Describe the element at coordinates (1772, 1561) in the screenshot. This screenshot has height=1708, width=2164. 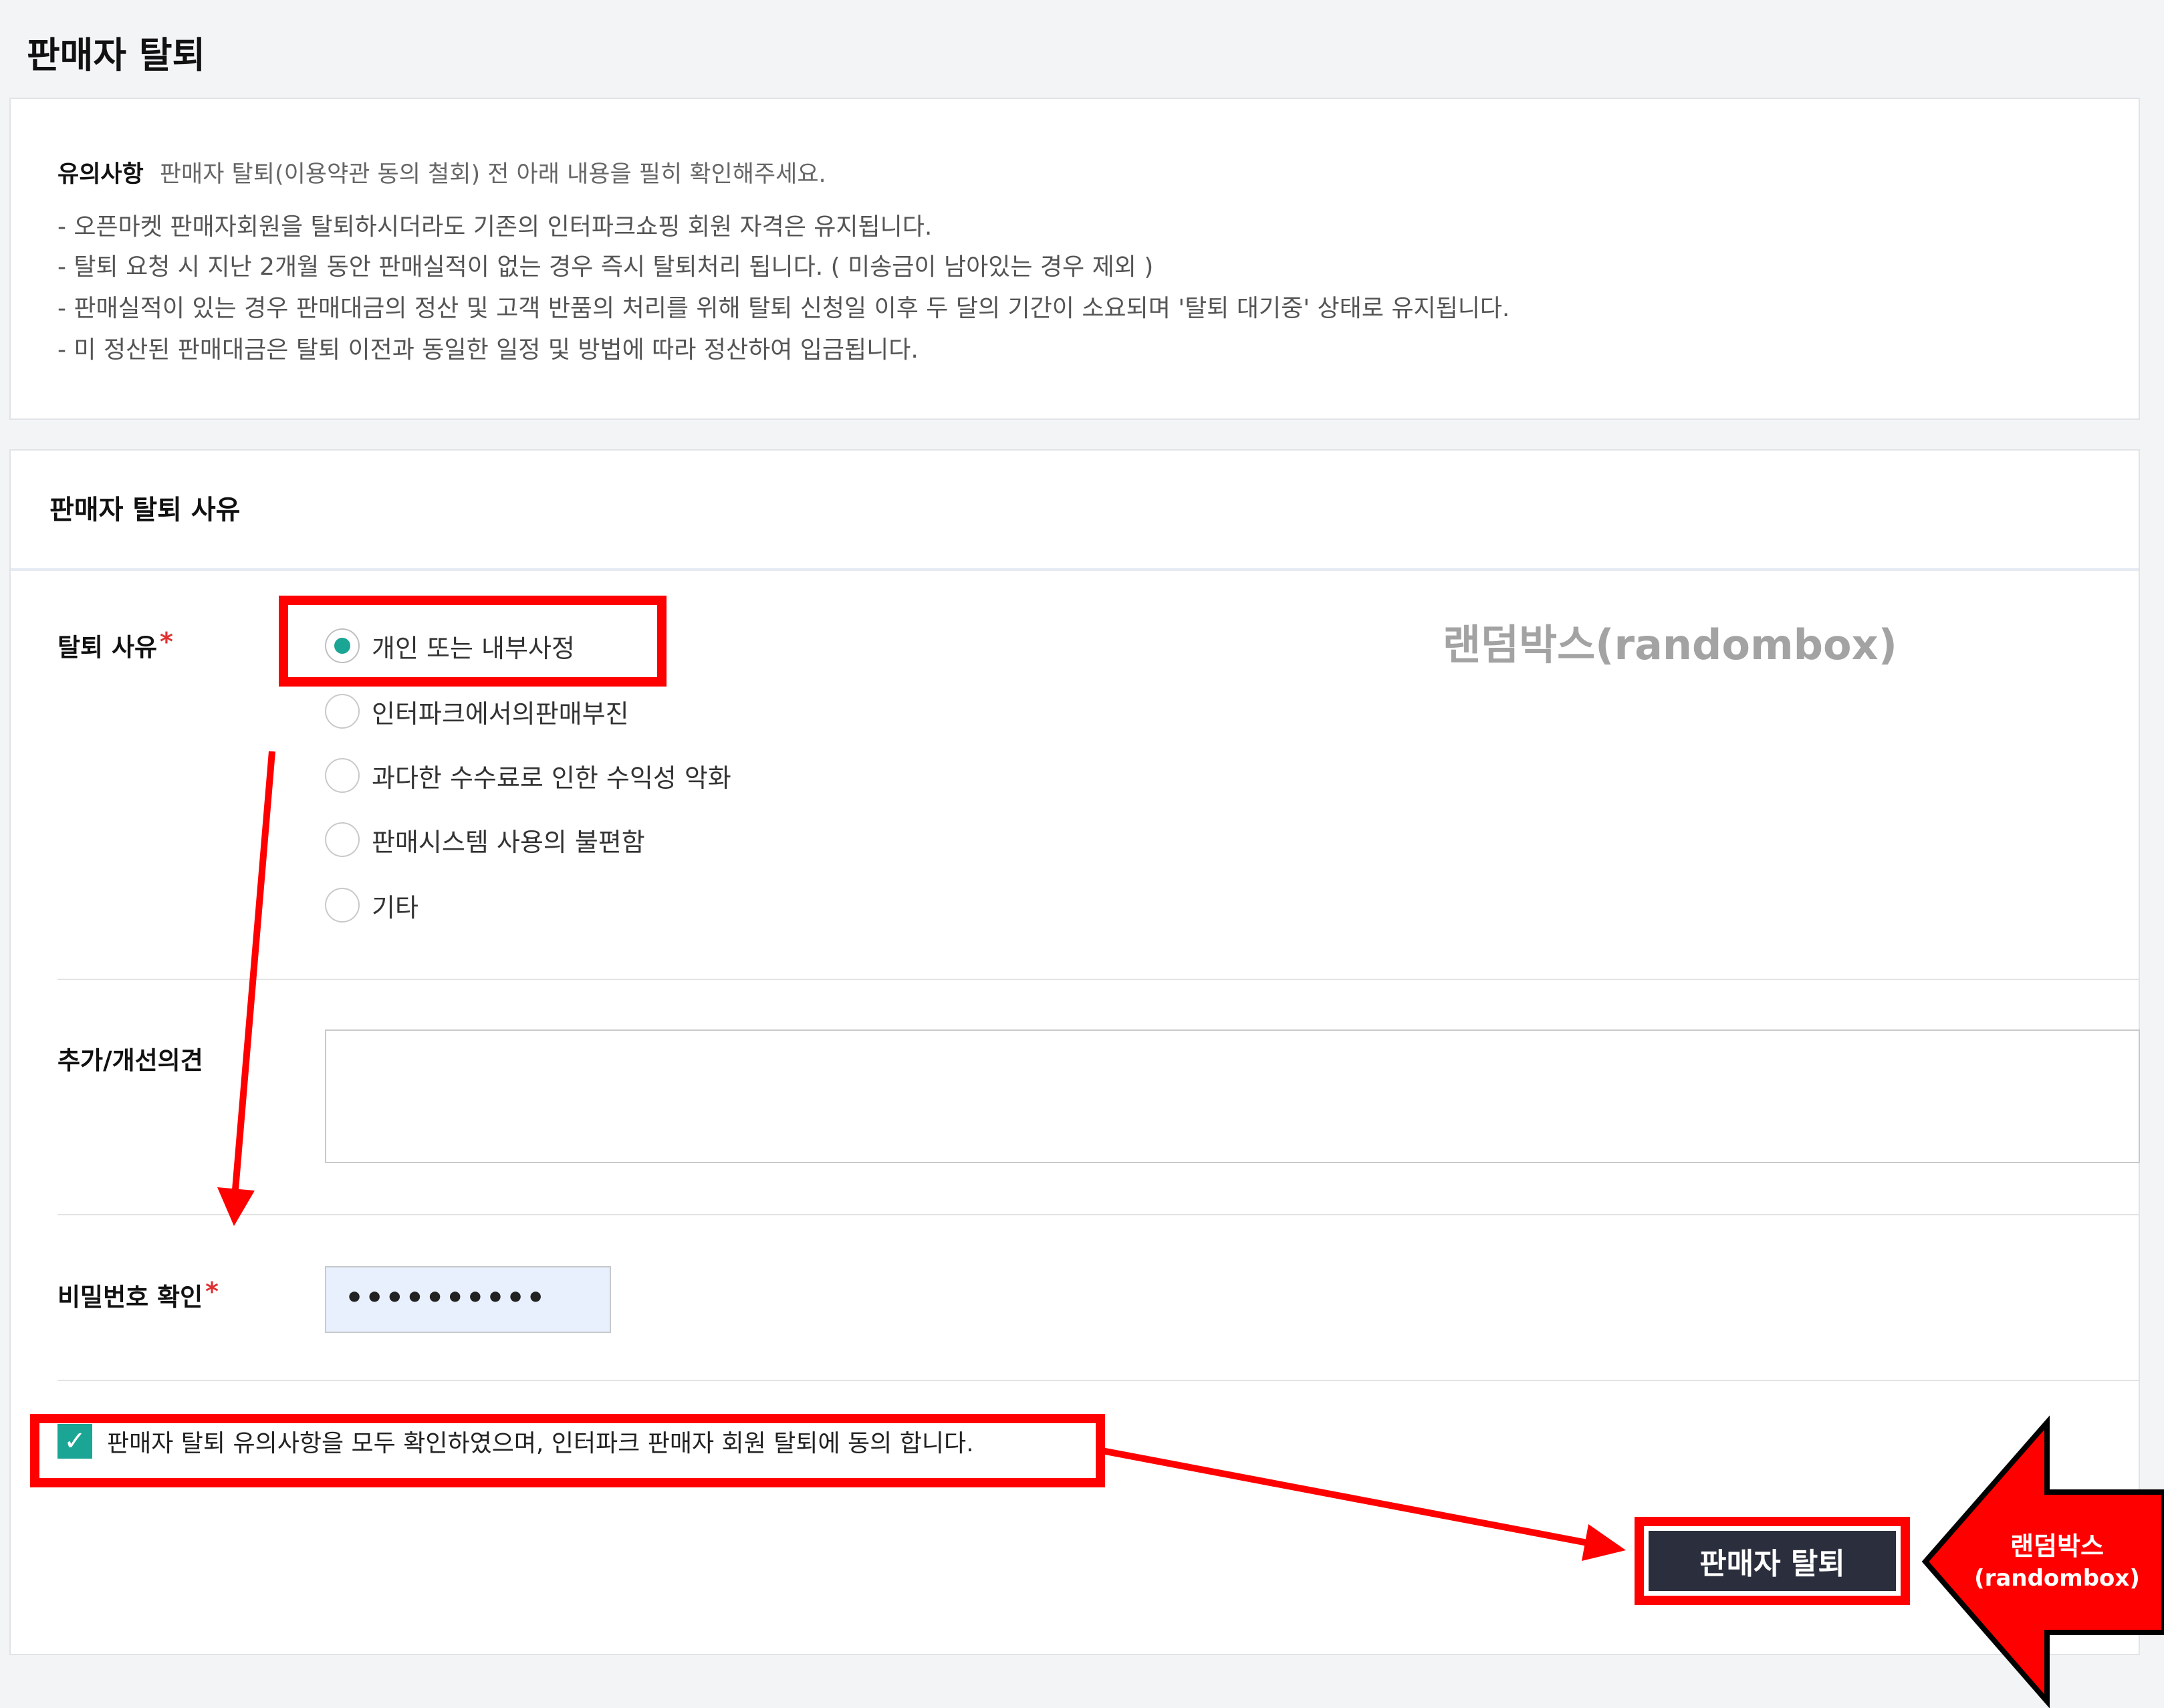
I see `highlight-box-submit` at that location.